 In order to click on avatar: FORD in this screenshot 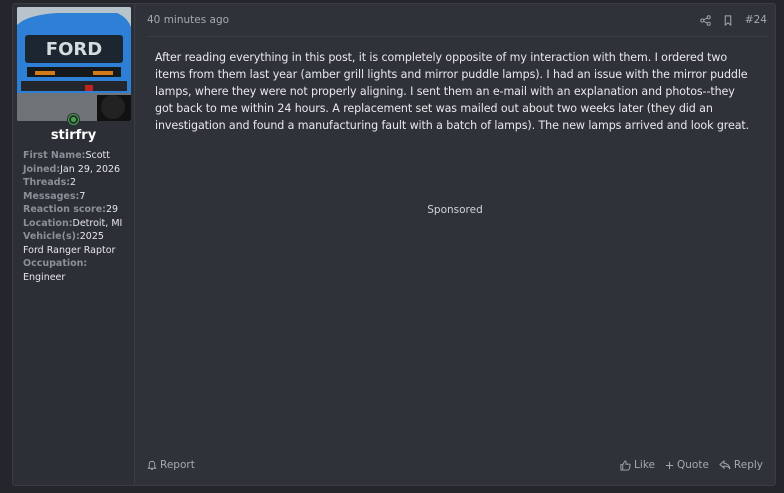, I will do `click(74, 64)`.